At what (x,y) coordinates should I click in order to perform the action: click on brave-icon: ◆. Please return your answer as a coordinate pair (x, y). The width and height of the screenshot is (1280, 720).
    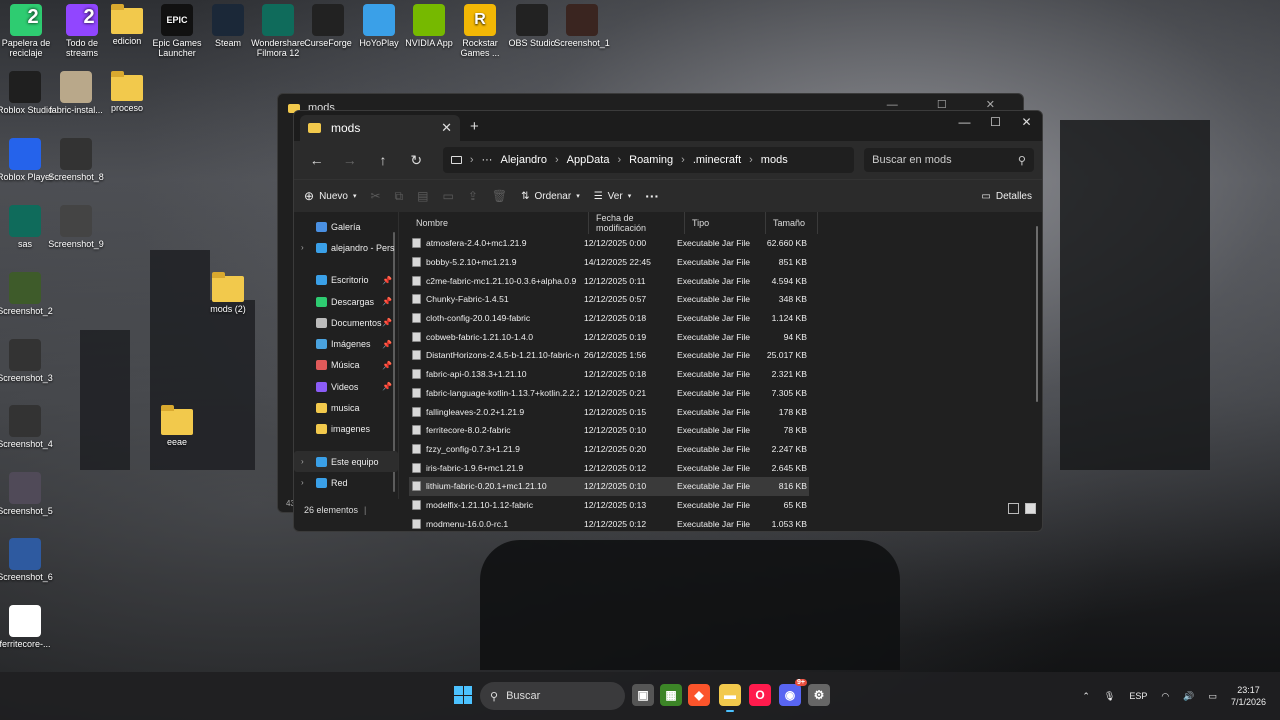
    Looking at the image, I should click on (699, 695).